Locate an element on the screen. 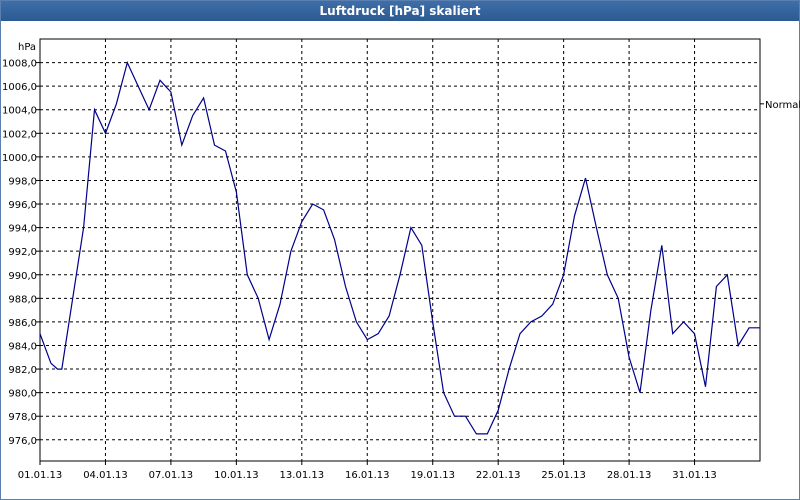 Image resolution: width=800 pixels, height=500 pixels. y-tick-label: 994,0 is located at coordinates (22, 229).